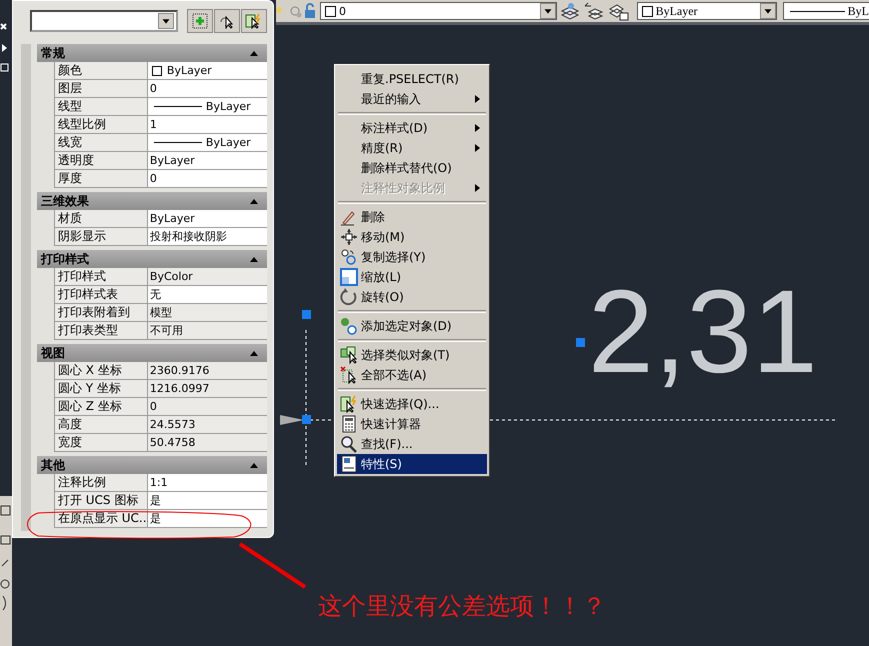  I want to click on lock-icon, so click(311, 11).